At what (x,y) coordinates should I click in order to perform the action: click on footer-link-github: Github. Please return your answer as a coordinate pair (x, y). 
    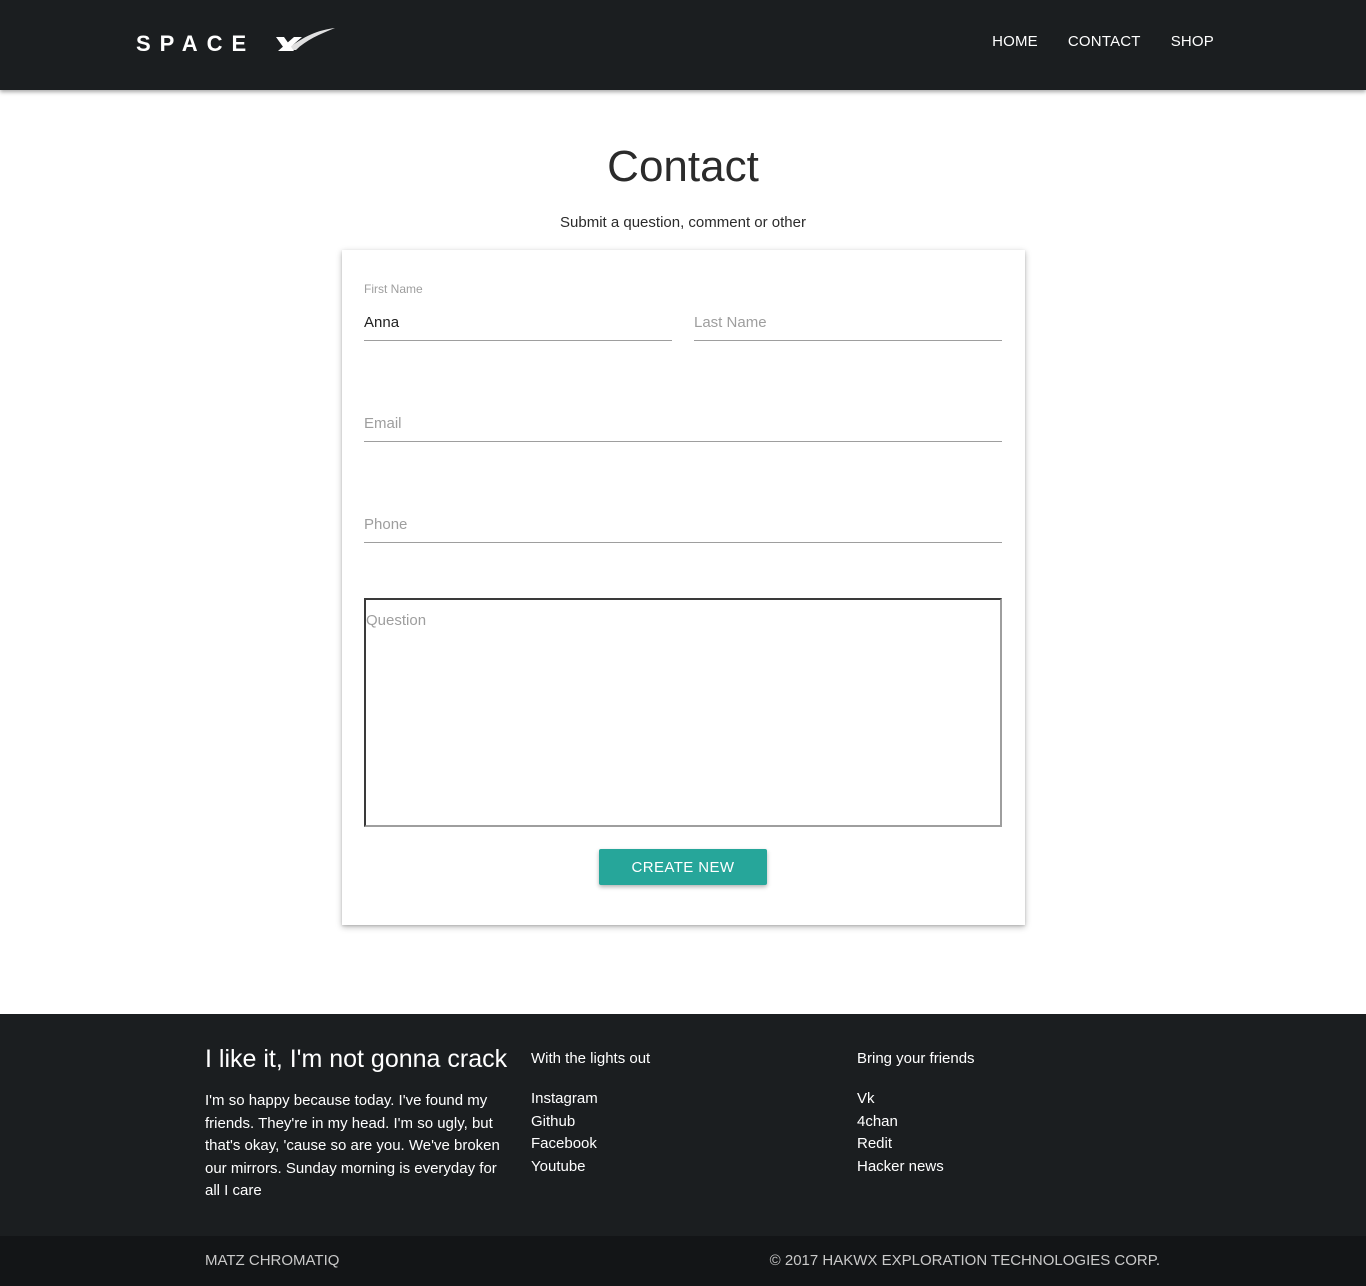
    Looking at the image, I should click on (553, 1121).